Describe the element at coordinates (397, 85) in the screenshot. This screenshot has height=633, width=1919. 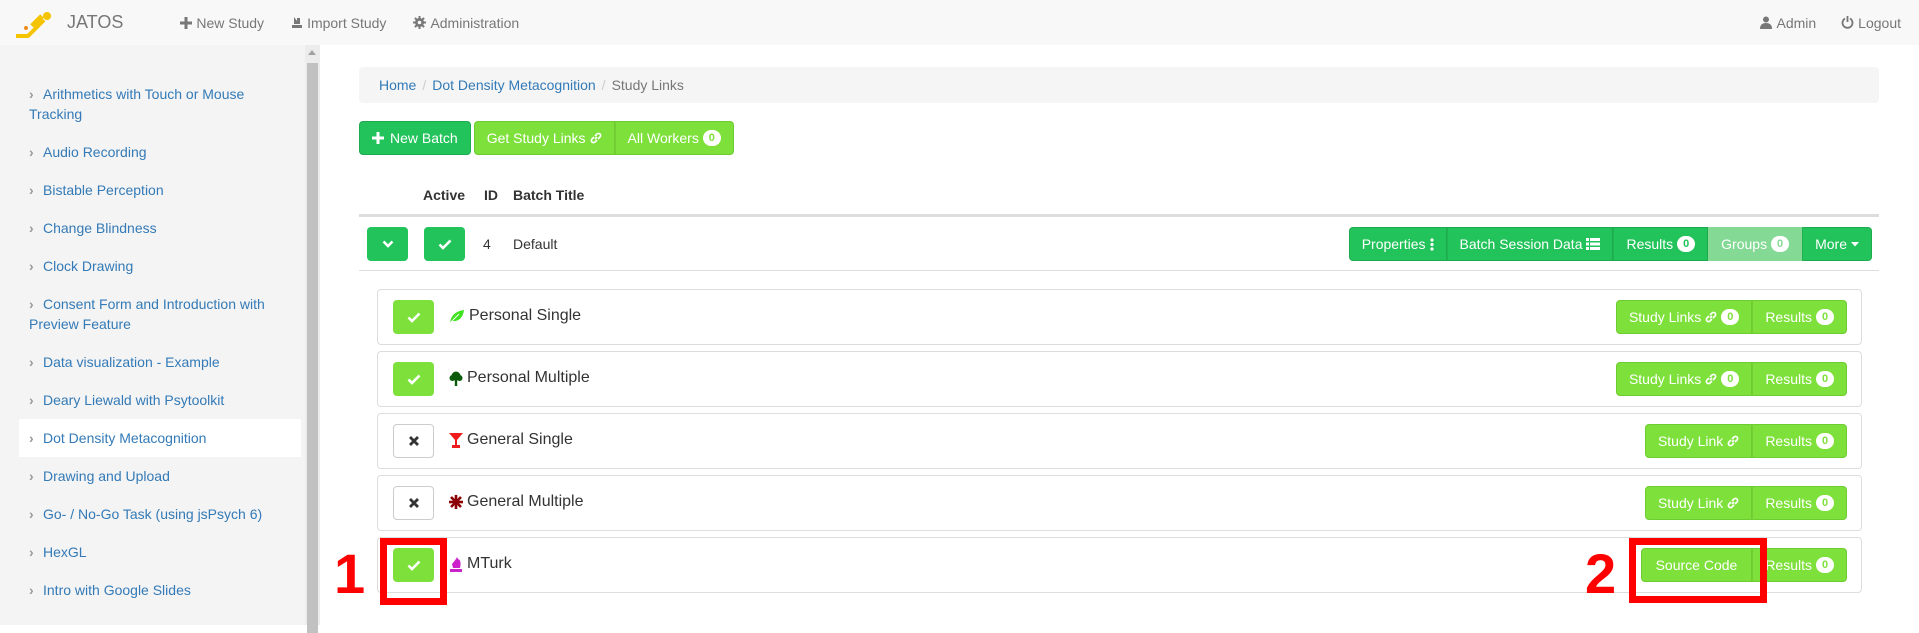
I see `breadcrumb-home: Home` at that location.